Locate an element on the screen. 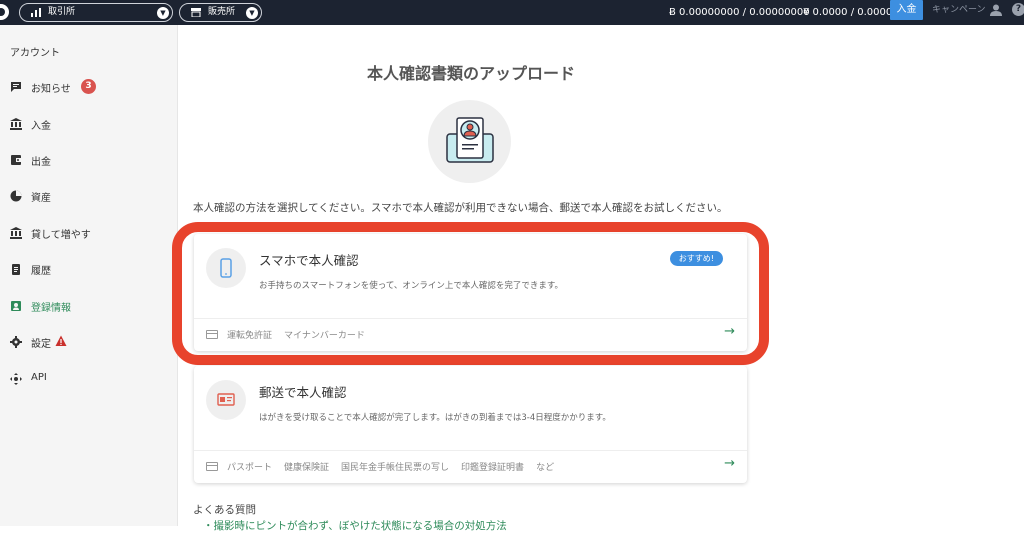 This screenshot has height=533, width=1024. page-title: 本人確認書類のアップロード is located at coordinates (471, 73).